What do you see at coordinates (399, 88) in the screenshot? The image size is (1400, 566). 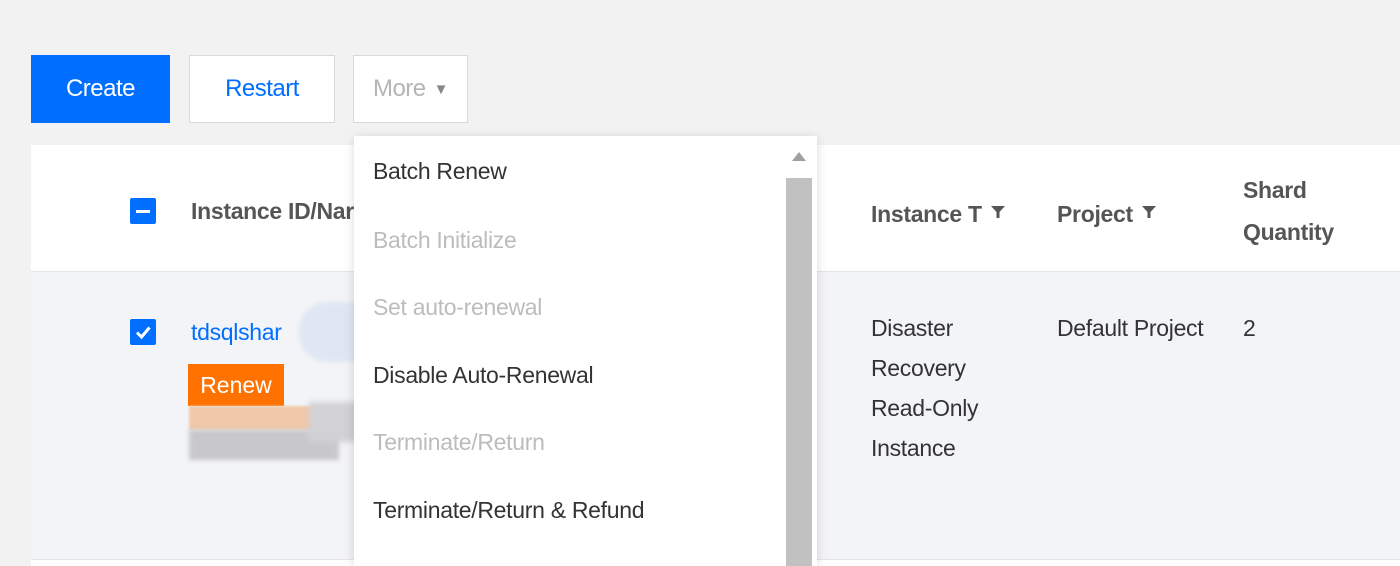 I see `more-button-label: More` at bounding box center [399, 88].